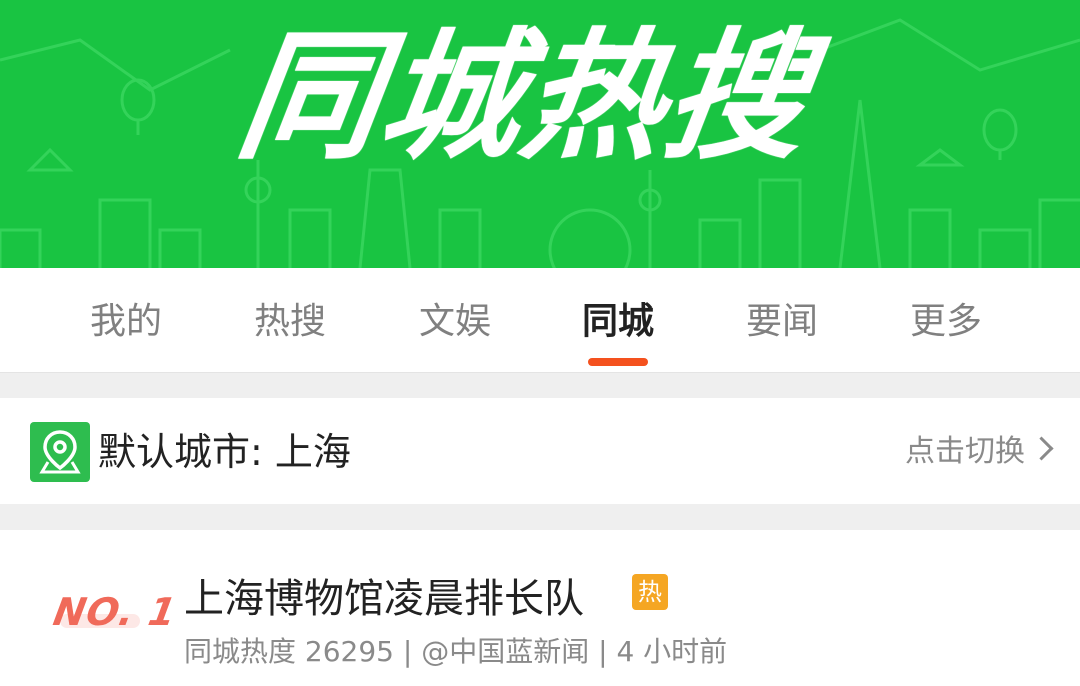  I want to click on tab-local: 同城, so click(618, 320).